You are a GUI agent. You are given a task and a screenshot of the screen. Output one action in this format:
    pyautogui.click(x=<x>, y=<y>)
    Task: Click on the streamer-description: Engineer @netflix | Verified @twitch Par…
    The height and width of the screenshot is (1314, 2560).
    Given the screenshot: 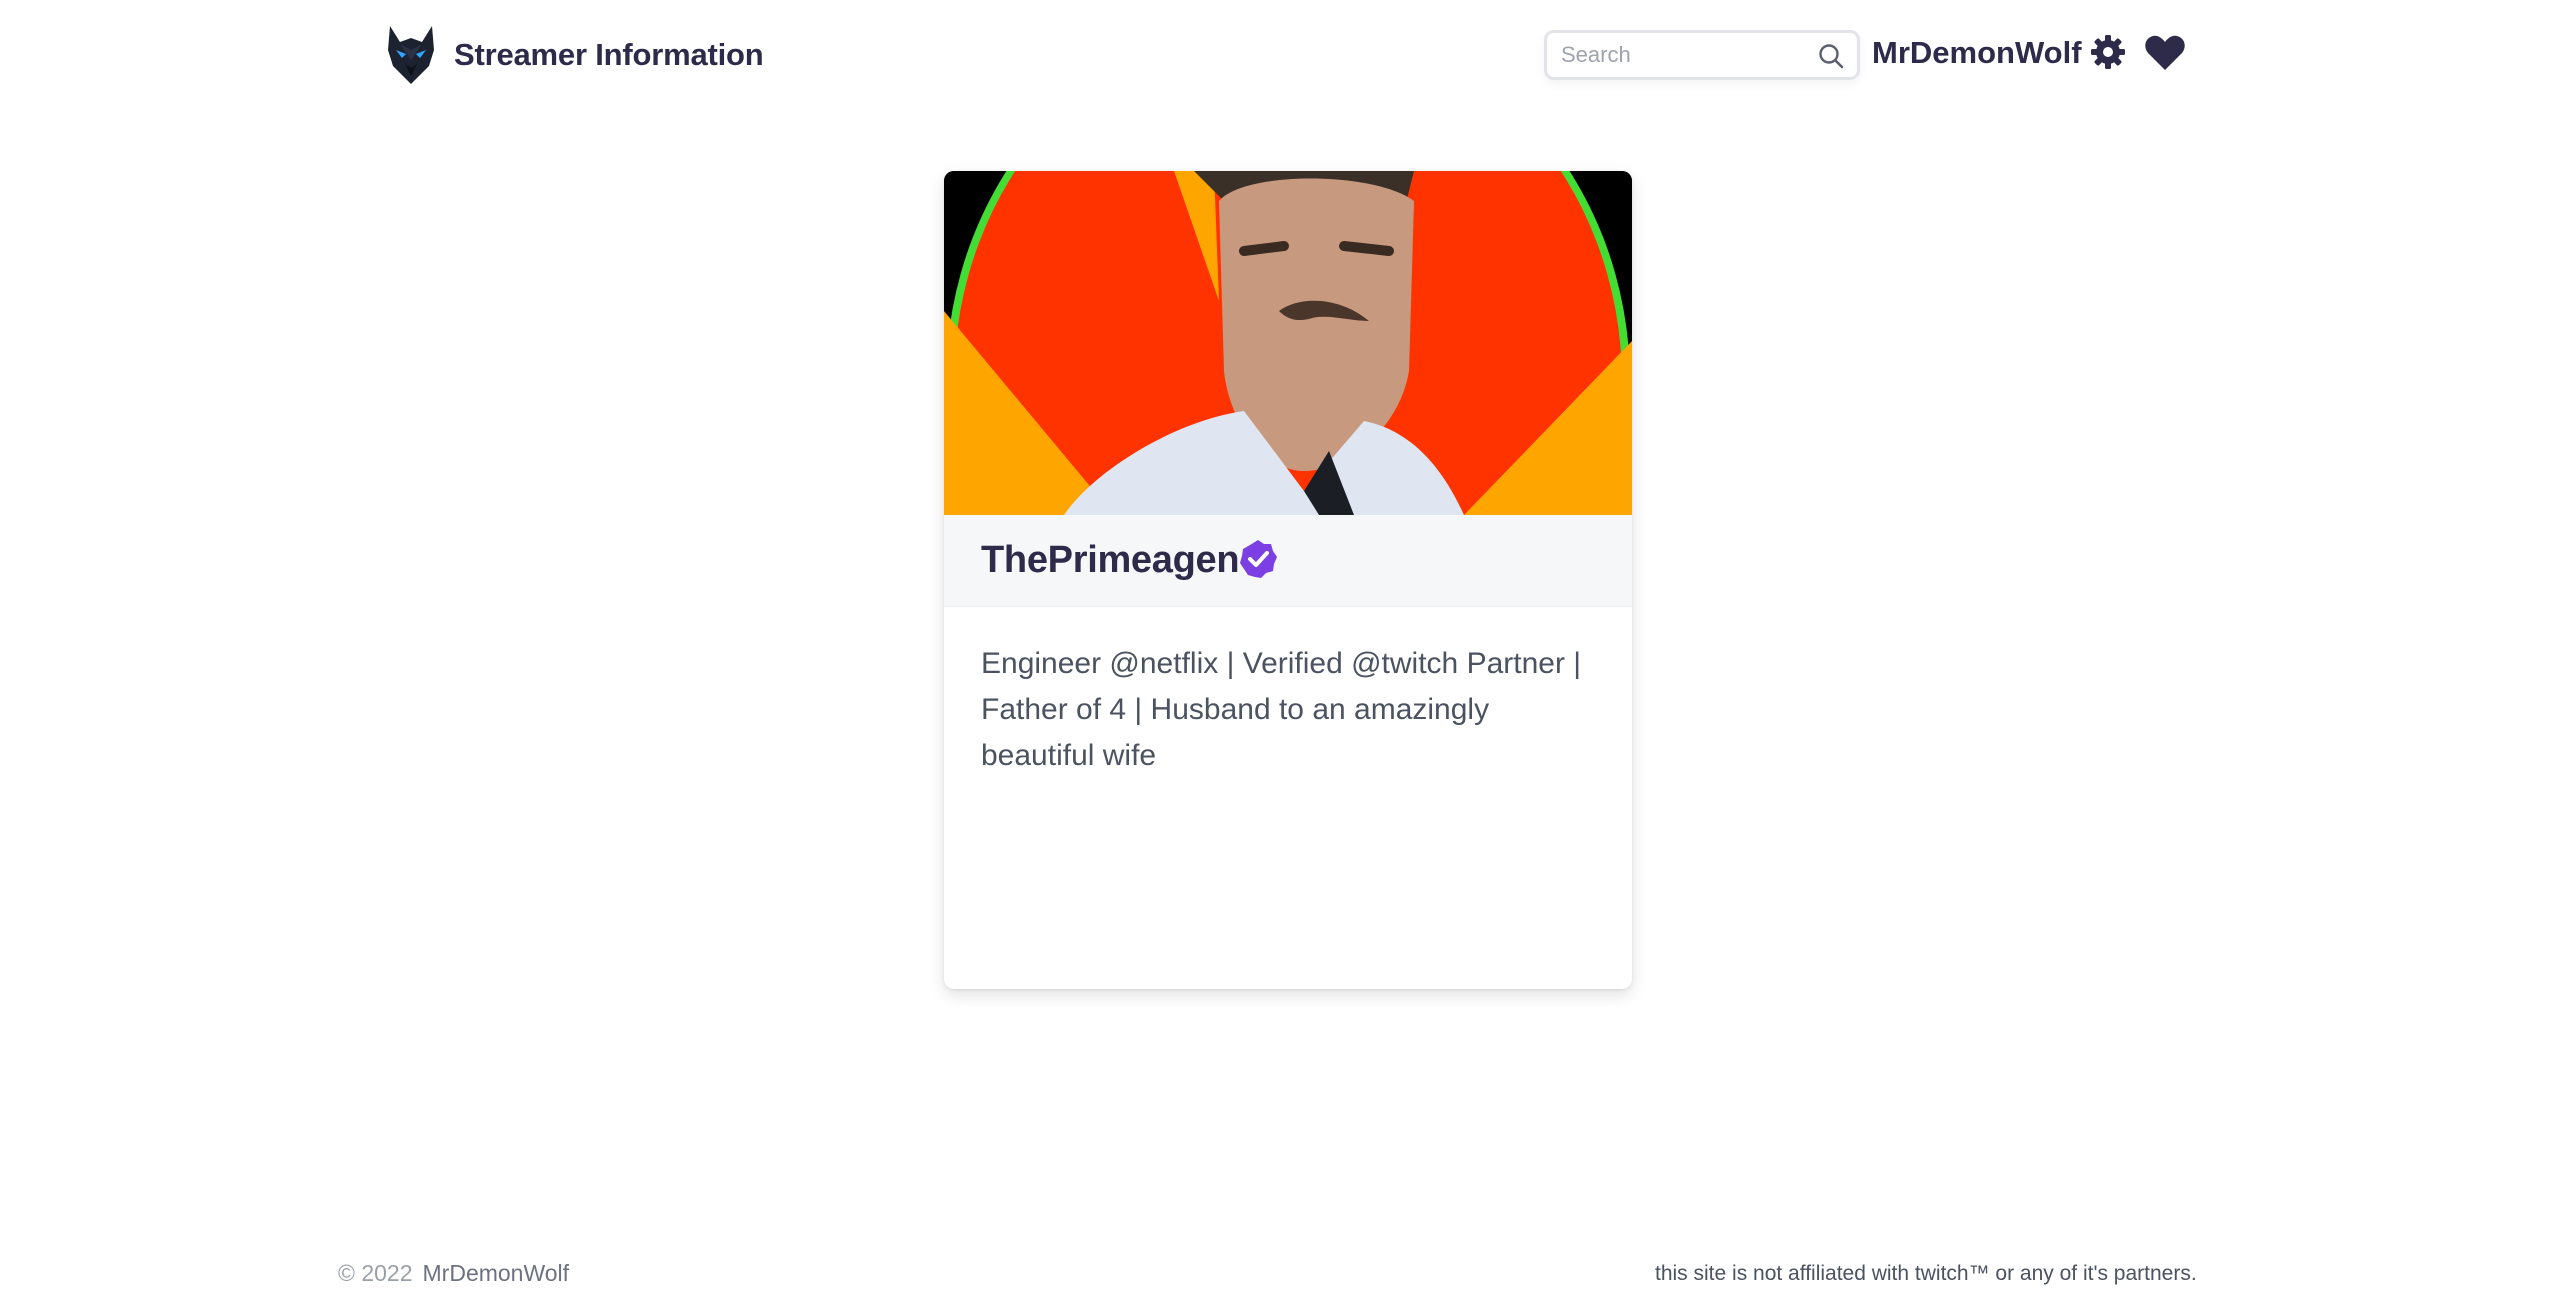 What is the action you would take?
    pyautogui.click(x=1281, y=709)
    